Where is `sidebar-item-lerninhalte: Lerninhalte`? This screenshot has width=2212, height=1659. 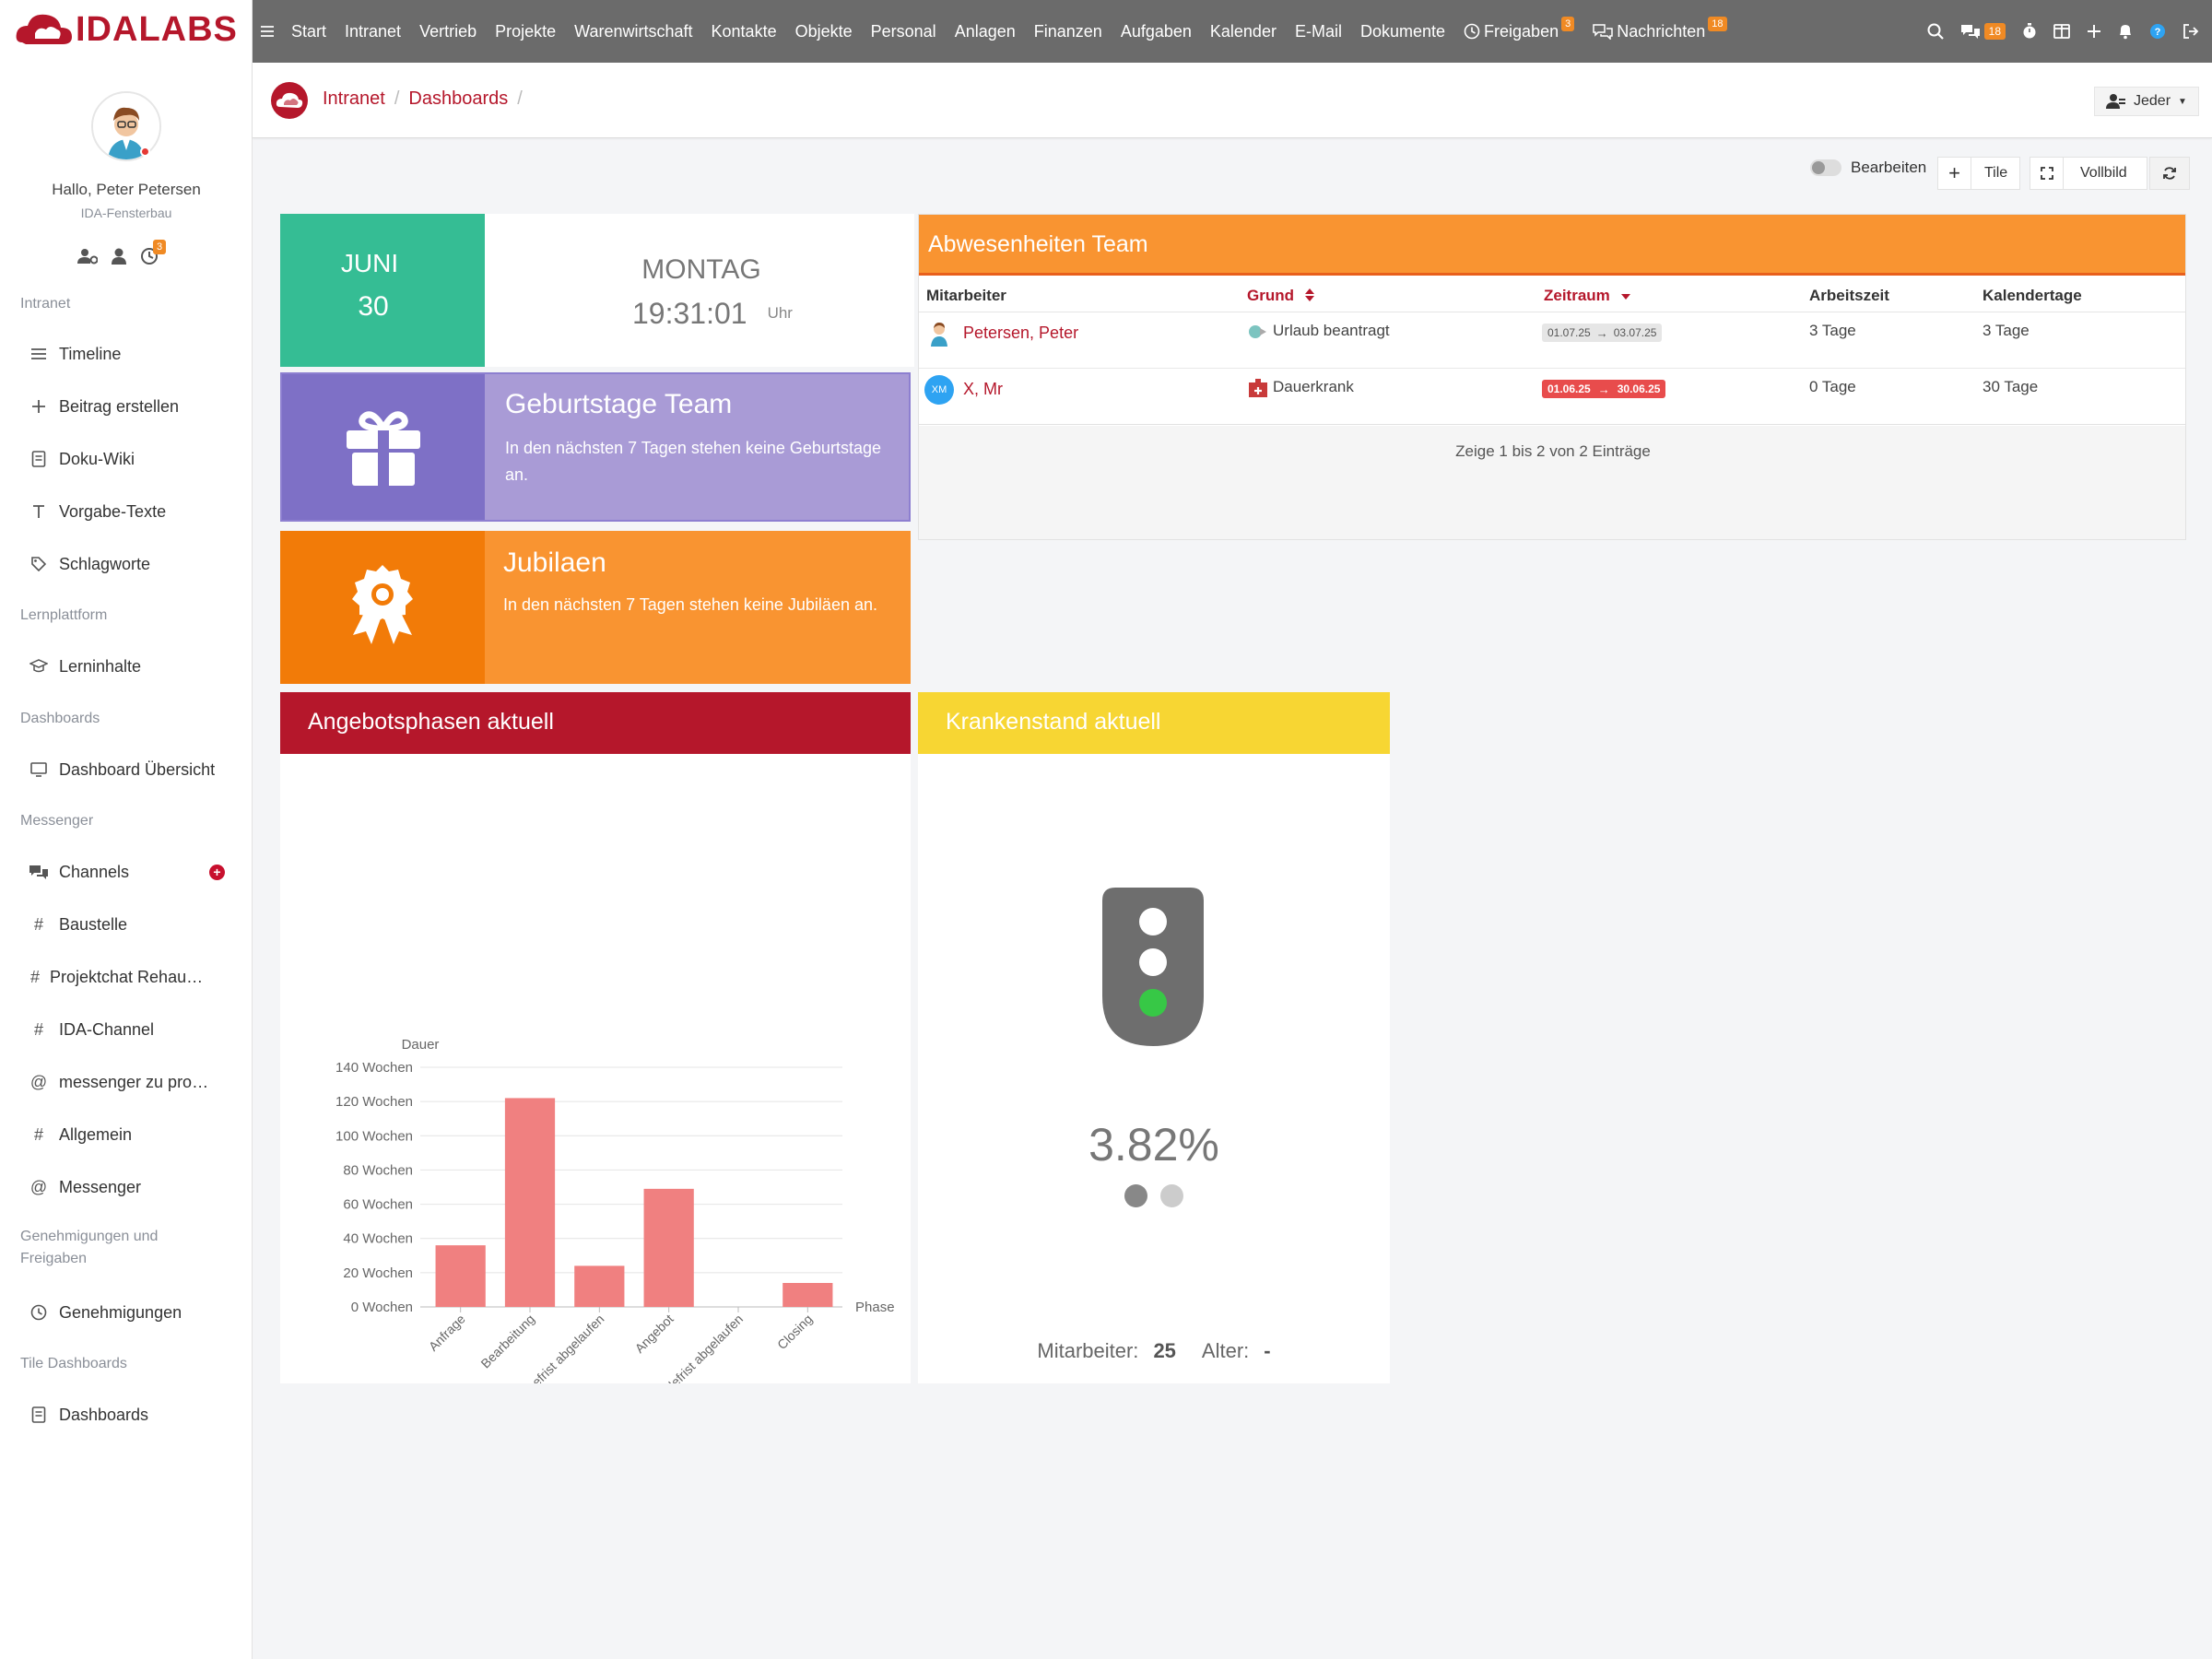 sidebar-item-lerninhalte: Lerninhalte is located at coordinates (129, 666).